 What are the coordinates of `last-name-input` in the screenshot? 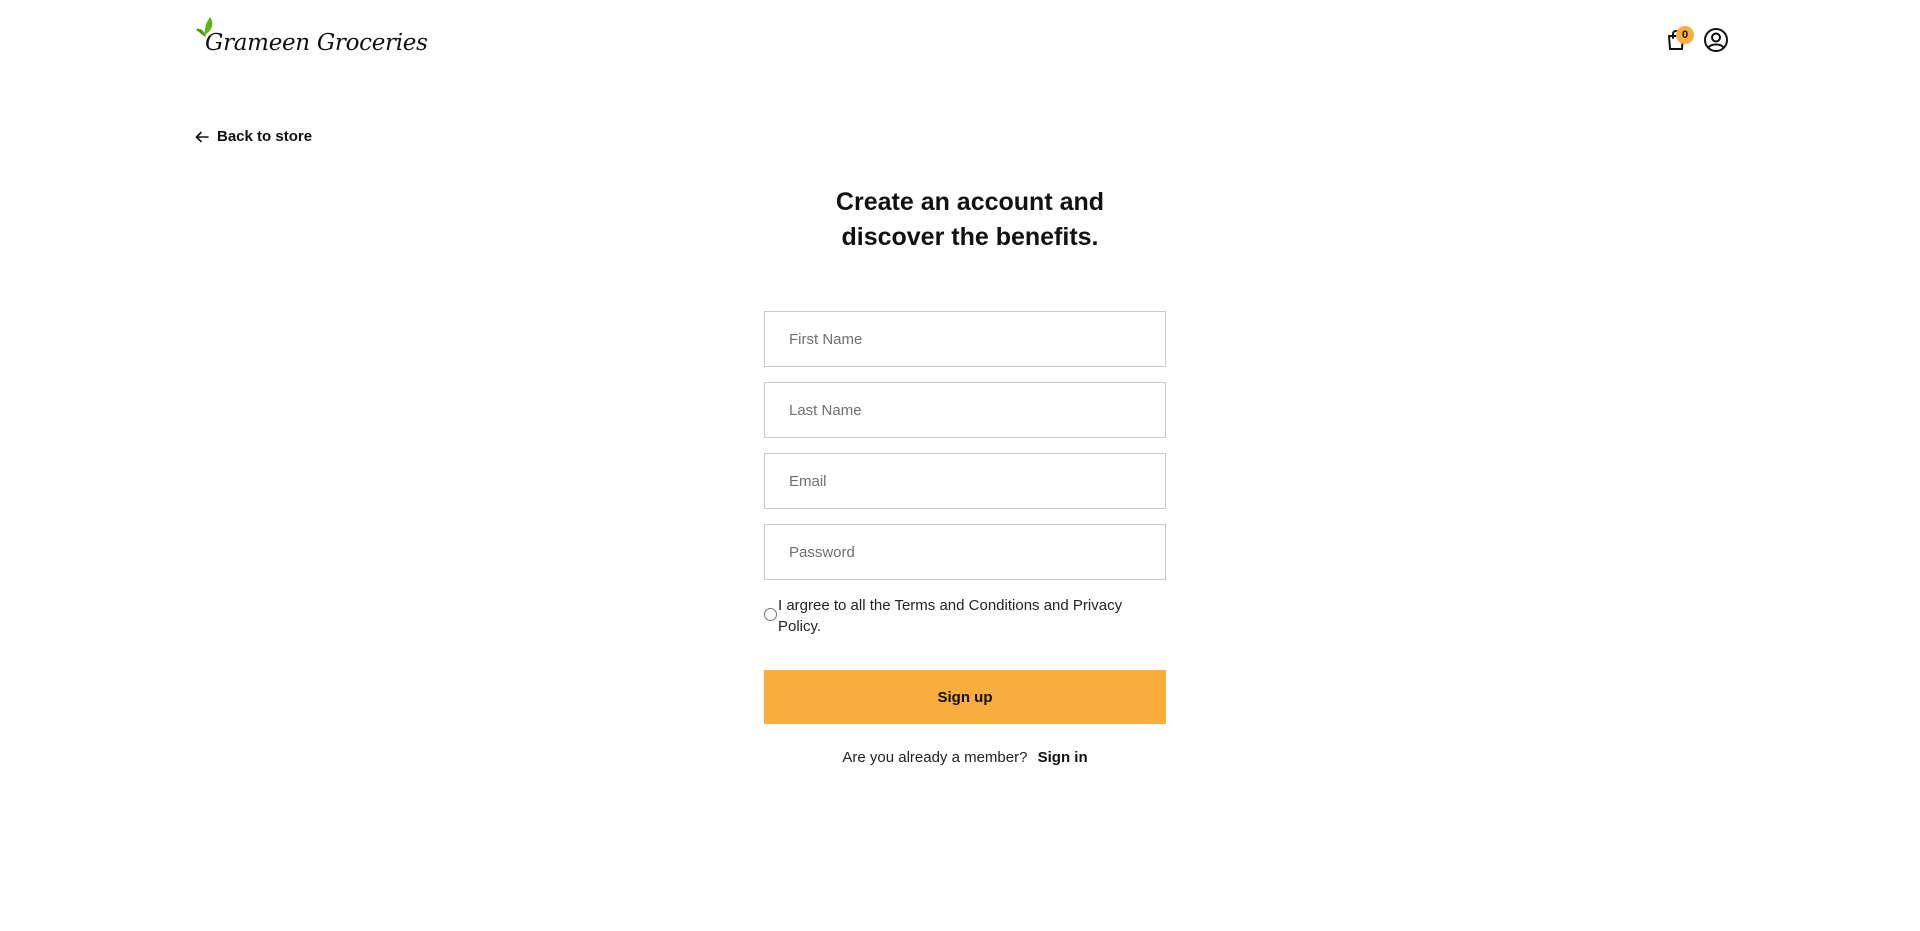 It's located at (965, 410).